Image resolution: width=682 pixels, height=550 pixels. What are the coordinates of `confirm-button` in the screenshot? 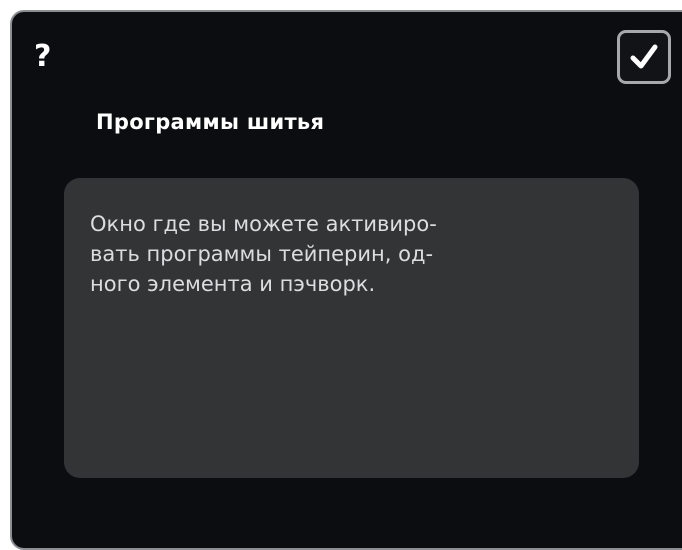 It's located at (644, 57).